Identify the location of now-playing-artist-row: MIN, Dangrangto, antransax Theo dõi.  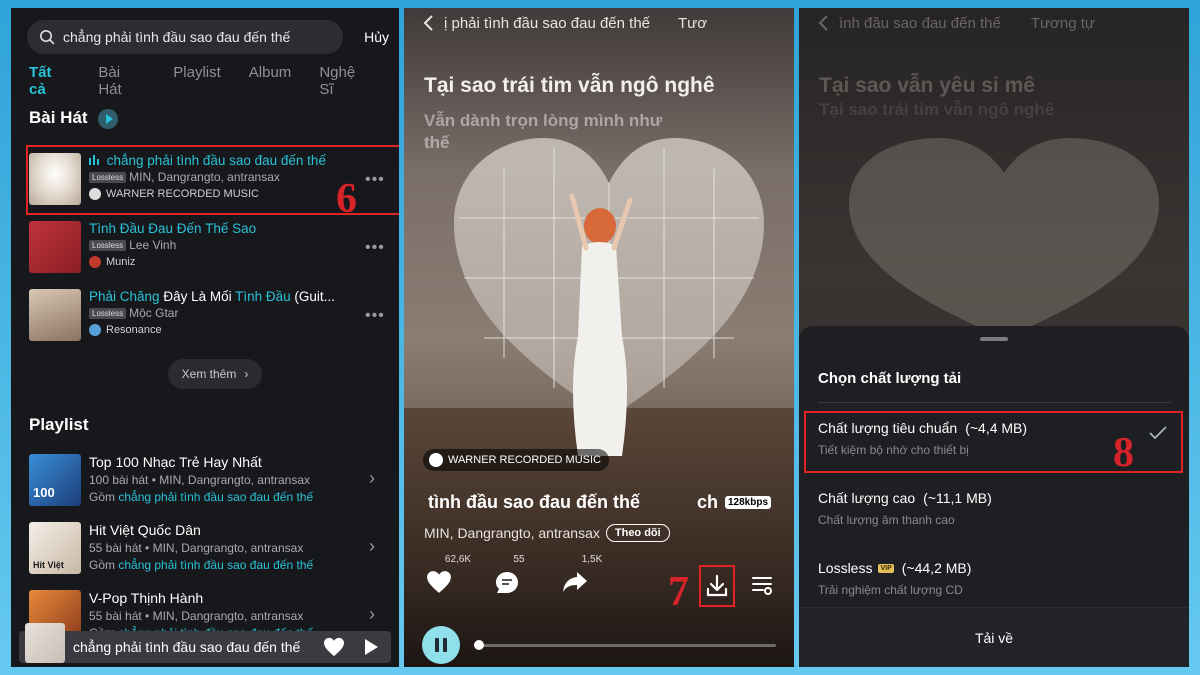
(547, 533).